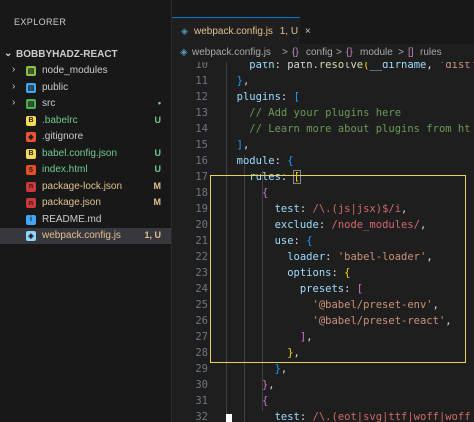 The image size is (474, 422). I want to click on code-line: module: {, so click(265, 161).